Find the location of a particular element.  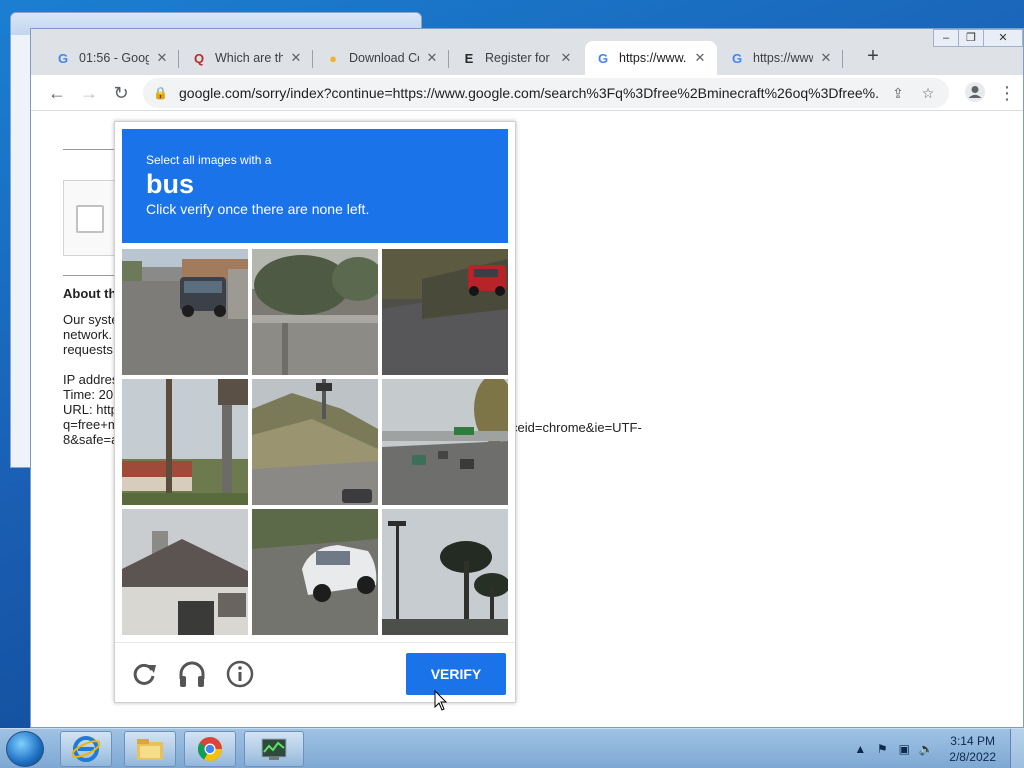

captcha-tile-house-roof is located at coordinates (185, 572).